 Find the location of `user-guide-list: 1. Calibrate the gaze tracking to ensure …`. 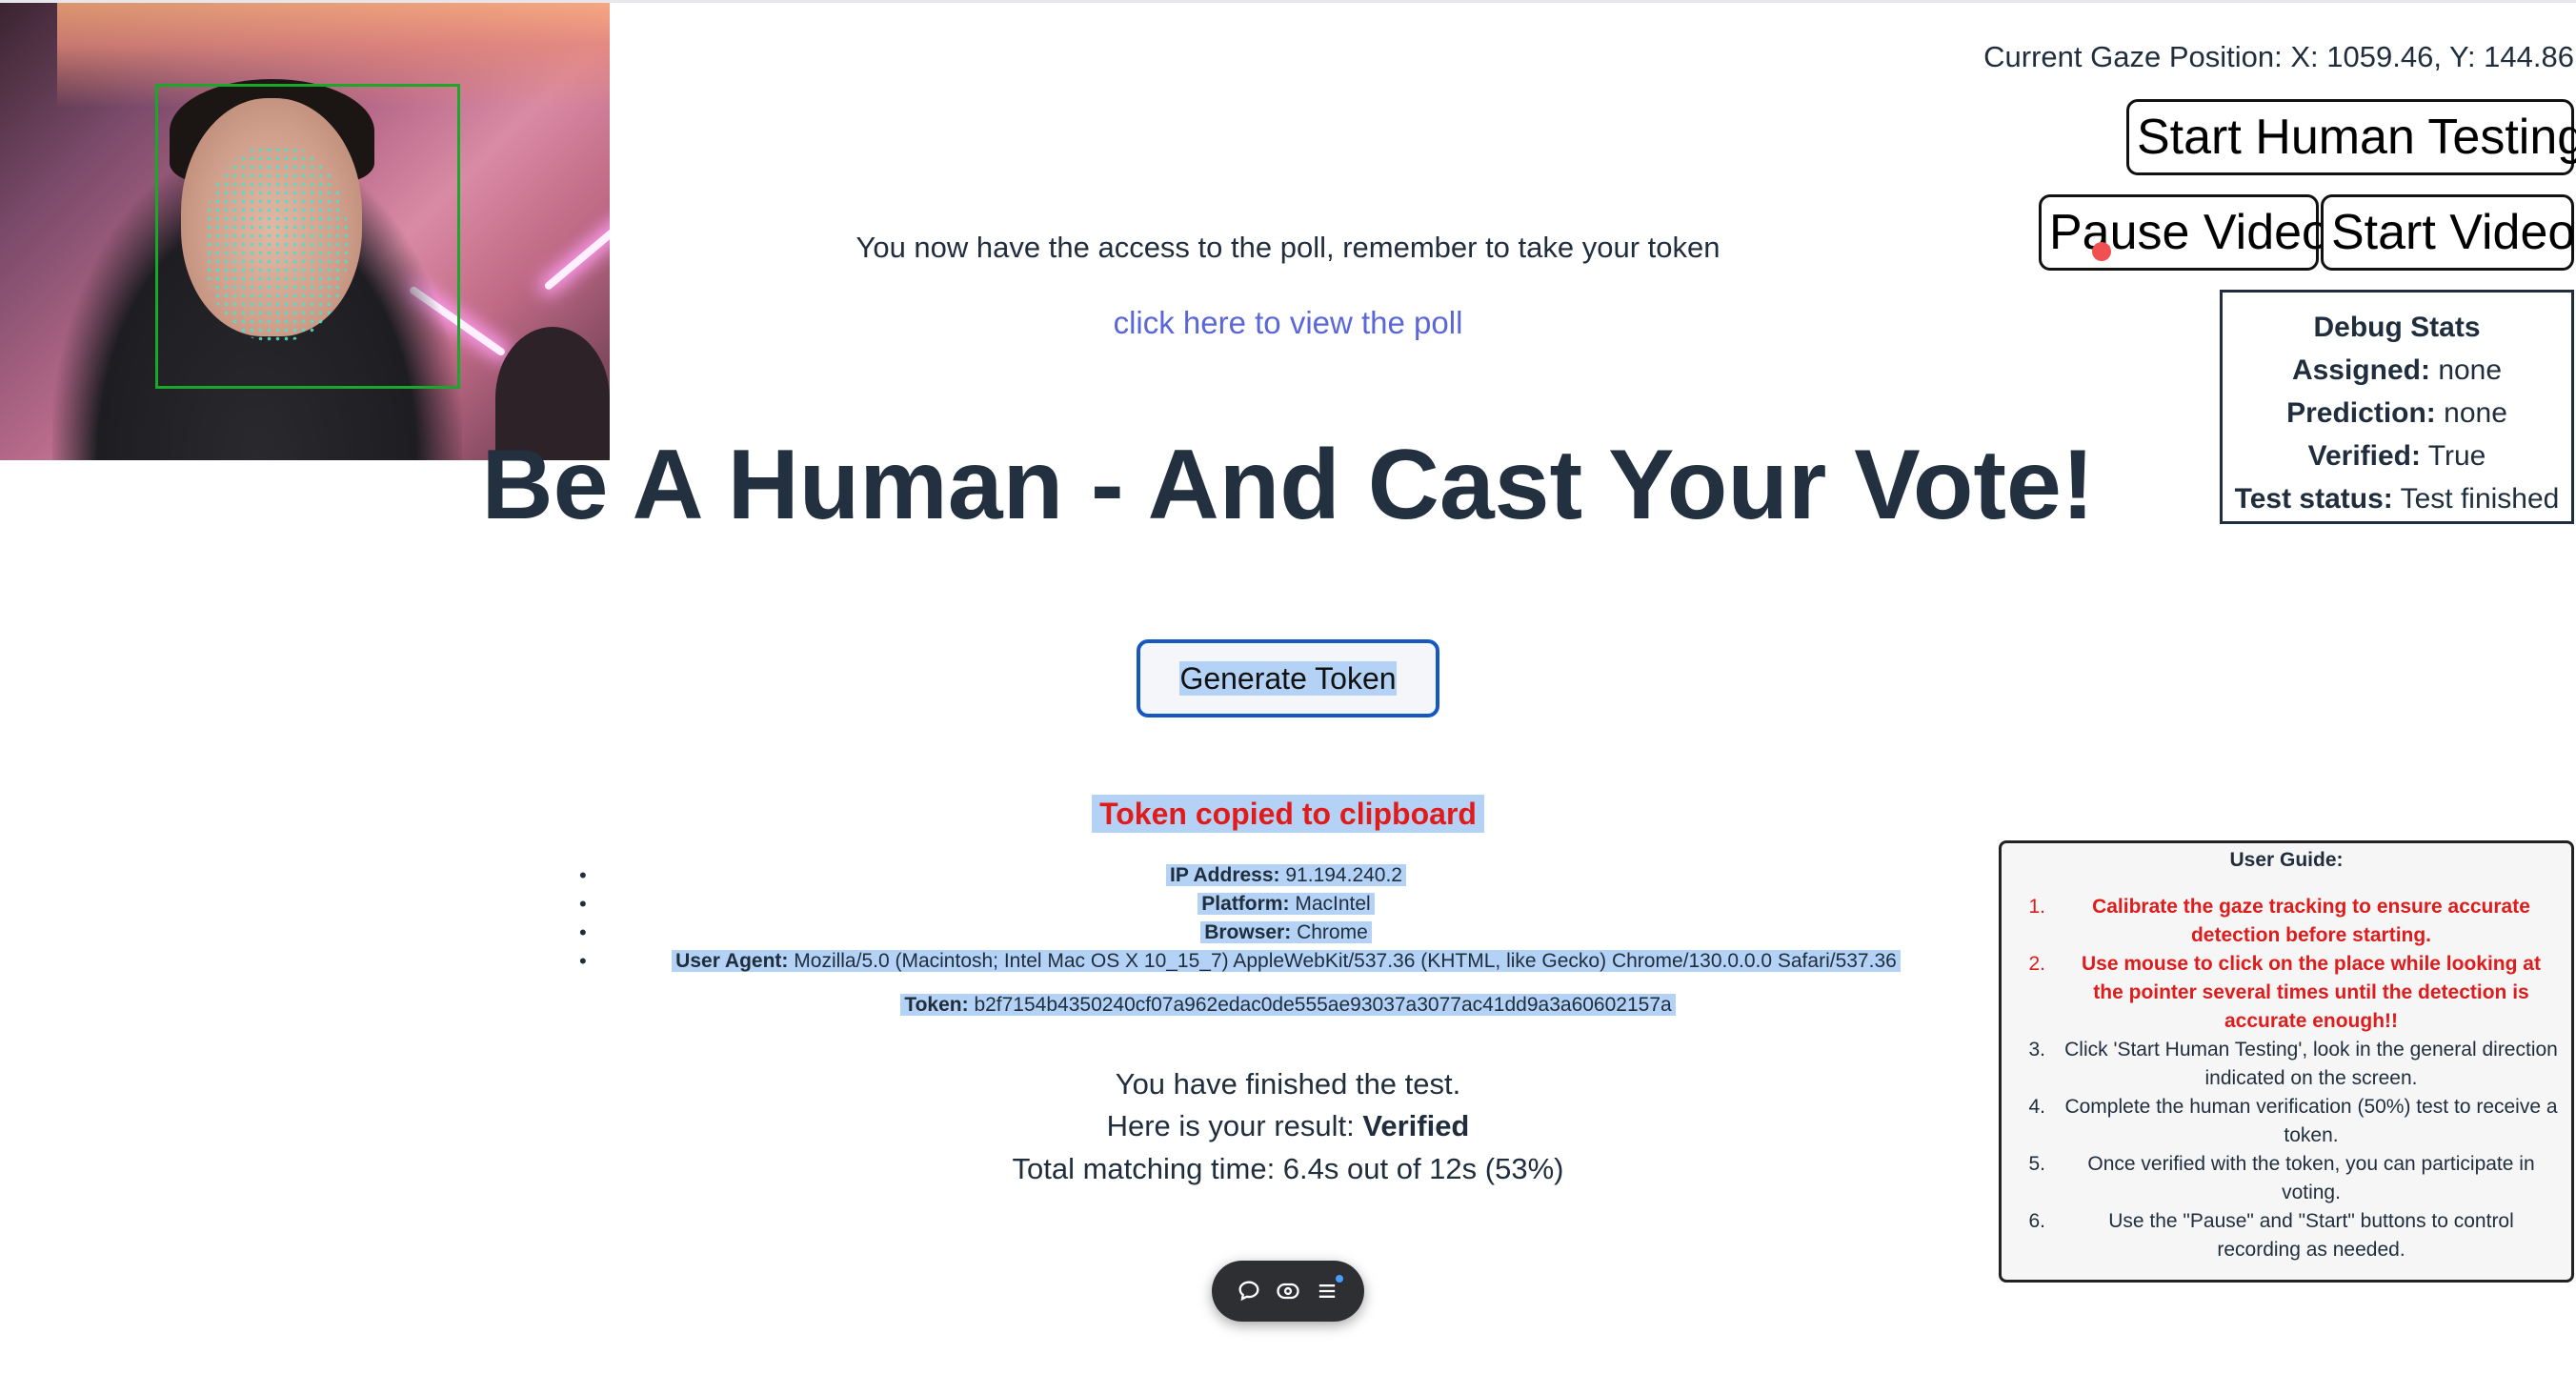

user-guide-list: 1. Calibrate the gaze tracking to ensure … is located at coordinates (2286, 1078).